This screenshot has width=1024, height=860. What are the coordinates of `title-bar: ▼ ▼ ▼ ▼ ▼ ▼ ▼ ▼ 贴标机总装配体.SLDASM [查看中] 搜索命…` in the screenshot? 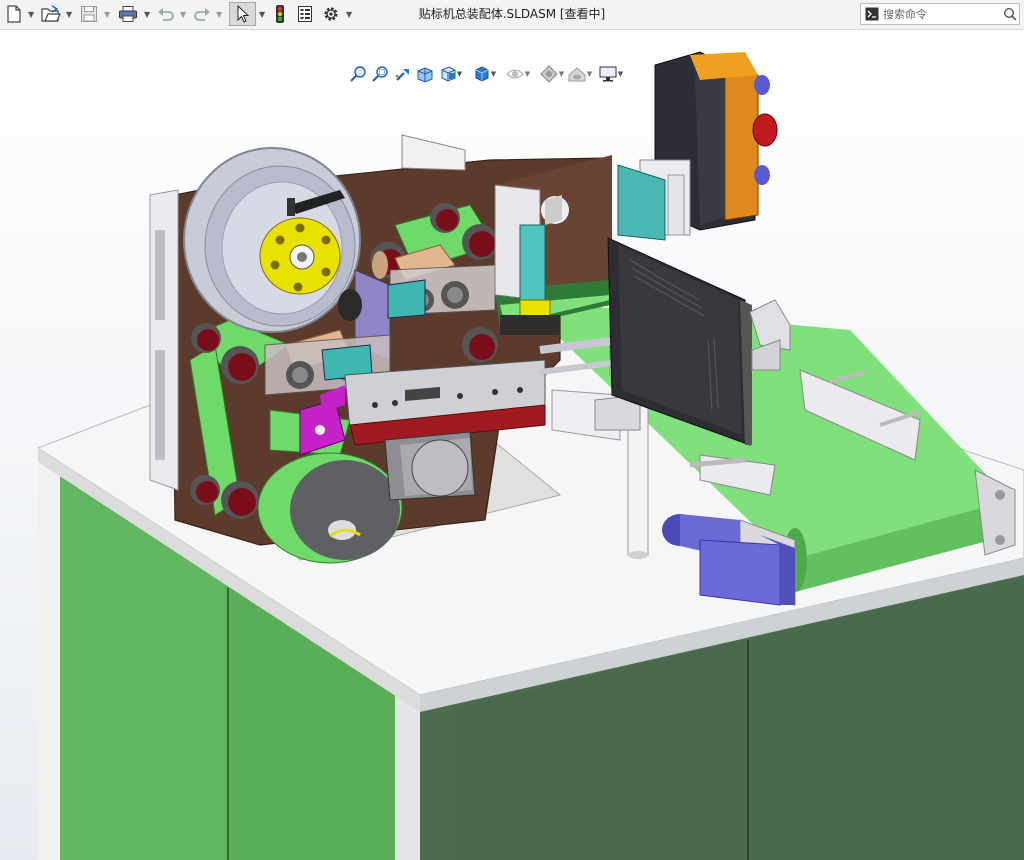 It's located at (512, 15).